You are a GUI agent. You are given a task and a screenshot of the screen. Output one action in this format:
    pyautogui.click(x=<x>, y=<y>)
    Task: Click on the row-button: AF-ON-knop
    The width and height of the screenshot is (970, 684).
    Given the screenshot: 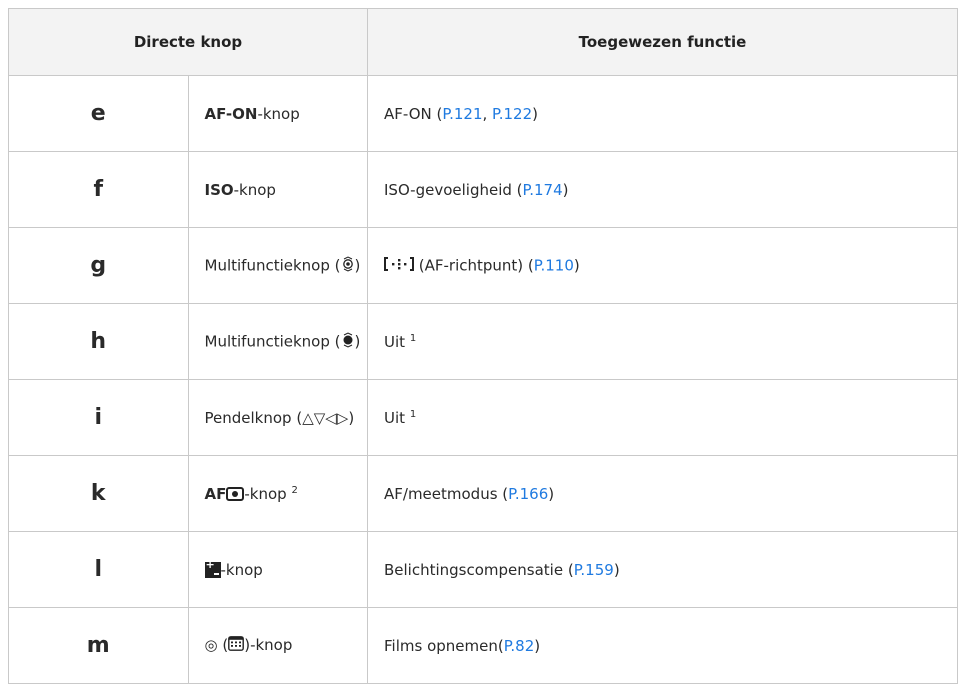 What is the action you would take?
    pyautogui.click(x=277, y=113)
    